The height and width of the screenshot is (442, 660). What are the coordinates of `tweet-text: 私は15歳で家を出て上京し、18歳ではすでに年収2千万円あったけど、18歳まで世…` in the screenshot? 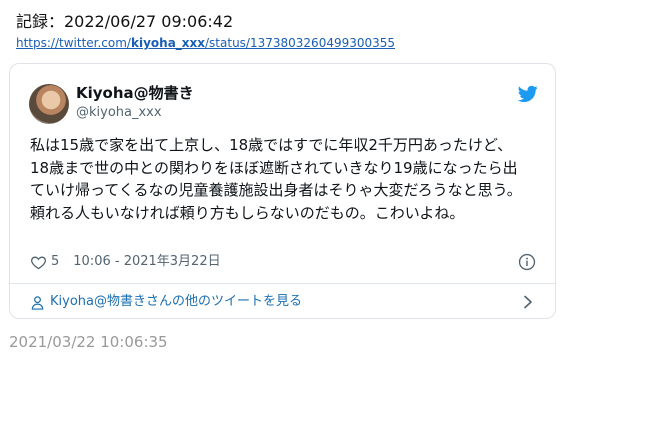 It's located at (276, 179).